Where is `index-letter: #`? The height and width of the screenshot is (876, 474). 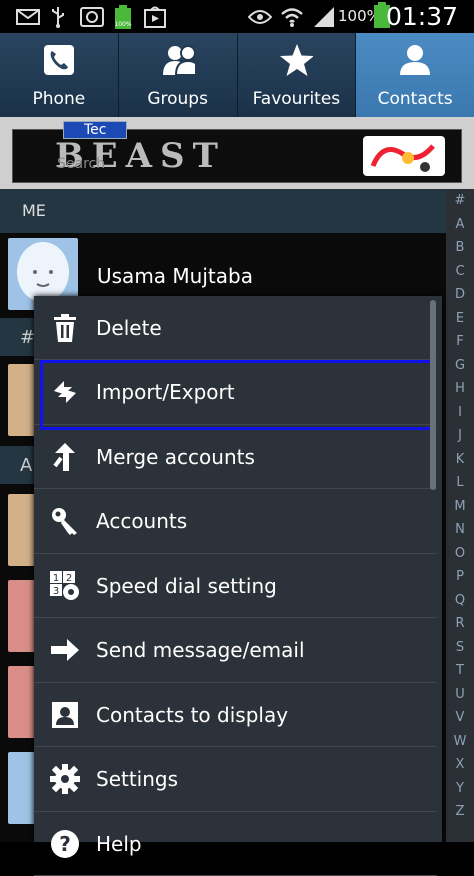
index-letter: # is located at coordinates (460, 201).